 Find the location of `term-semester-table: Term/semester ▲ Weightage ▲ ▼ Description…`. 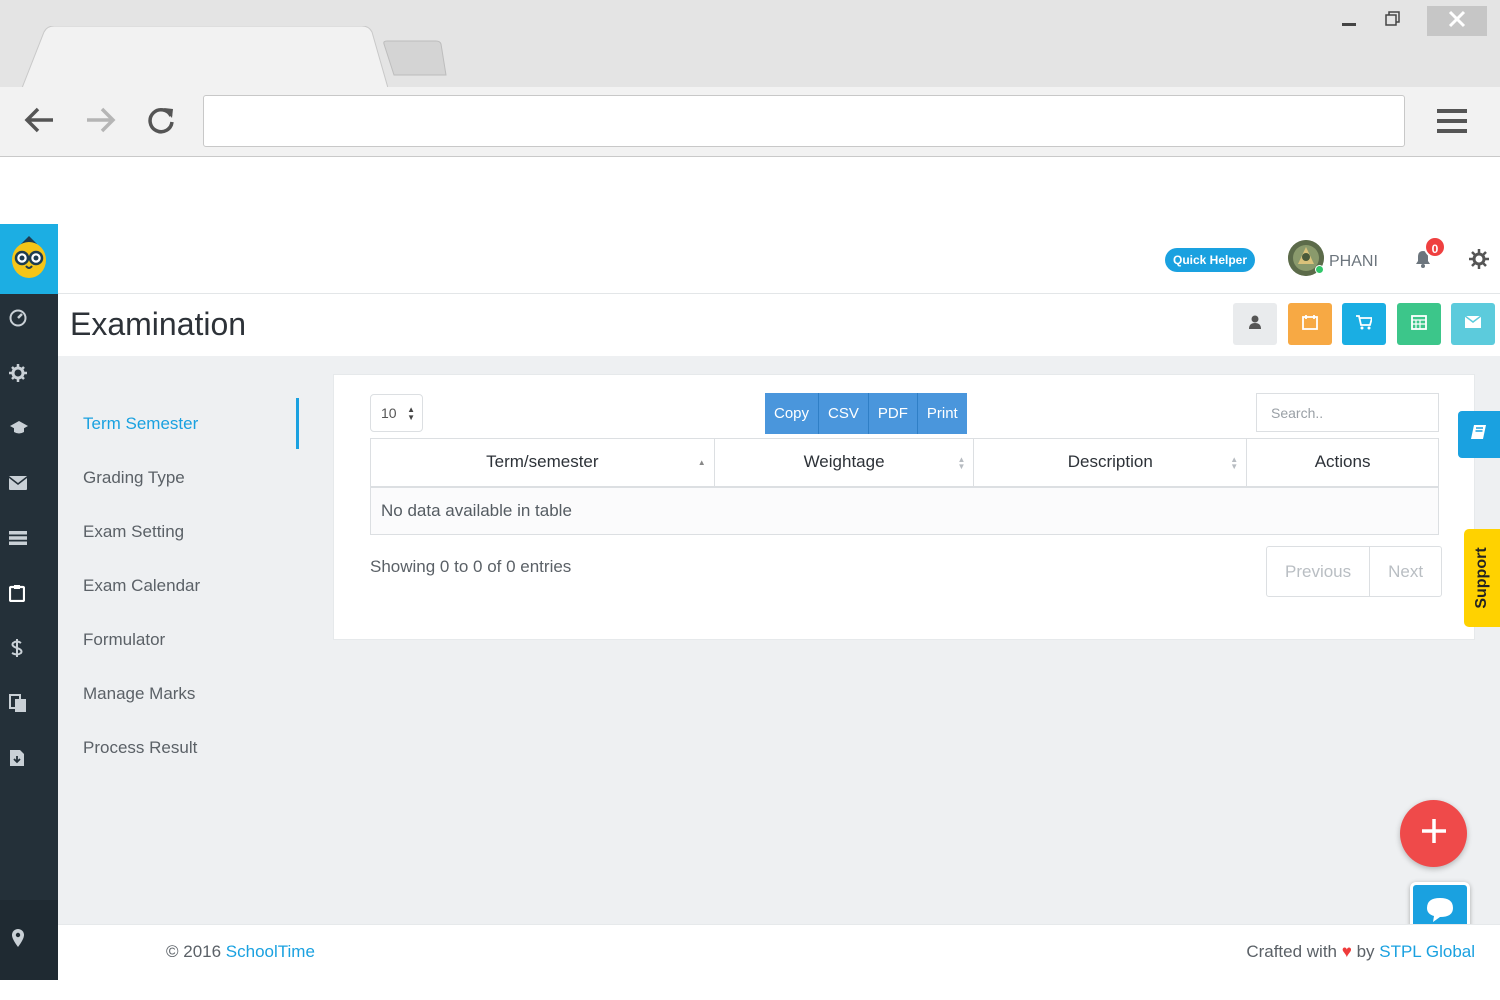

term-semester-table: Term/semester ▲ Weightage ▲ ▼ Description… is located at coordinates (904, 486).